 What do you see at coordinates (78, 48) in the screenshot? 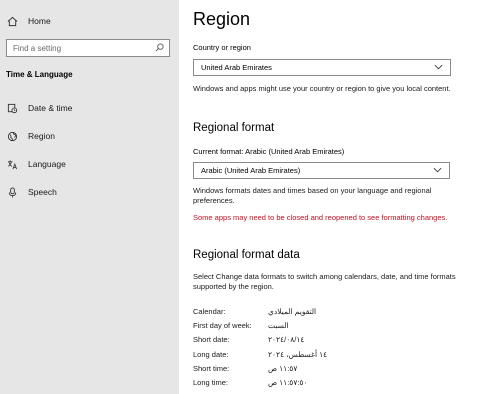
I see `search-input` at bounding box center [78, 48].